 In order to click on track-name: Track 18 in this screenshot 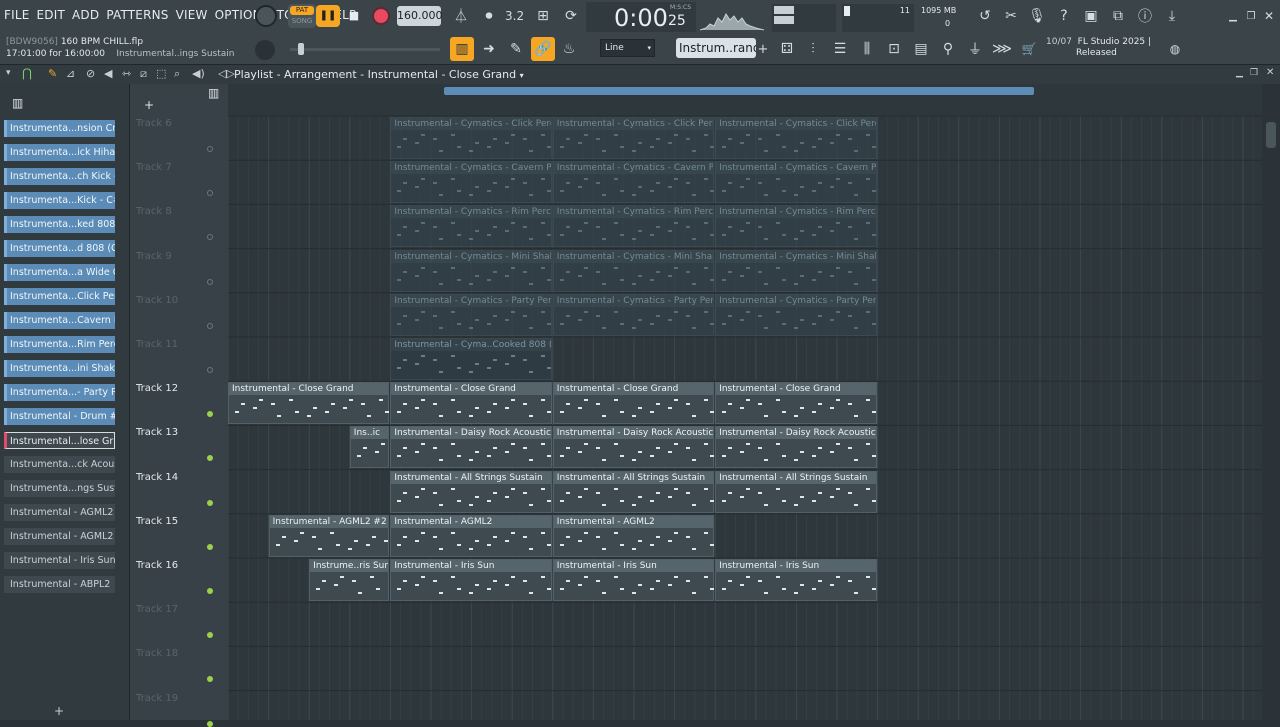, I will do `click(157, 653)`.